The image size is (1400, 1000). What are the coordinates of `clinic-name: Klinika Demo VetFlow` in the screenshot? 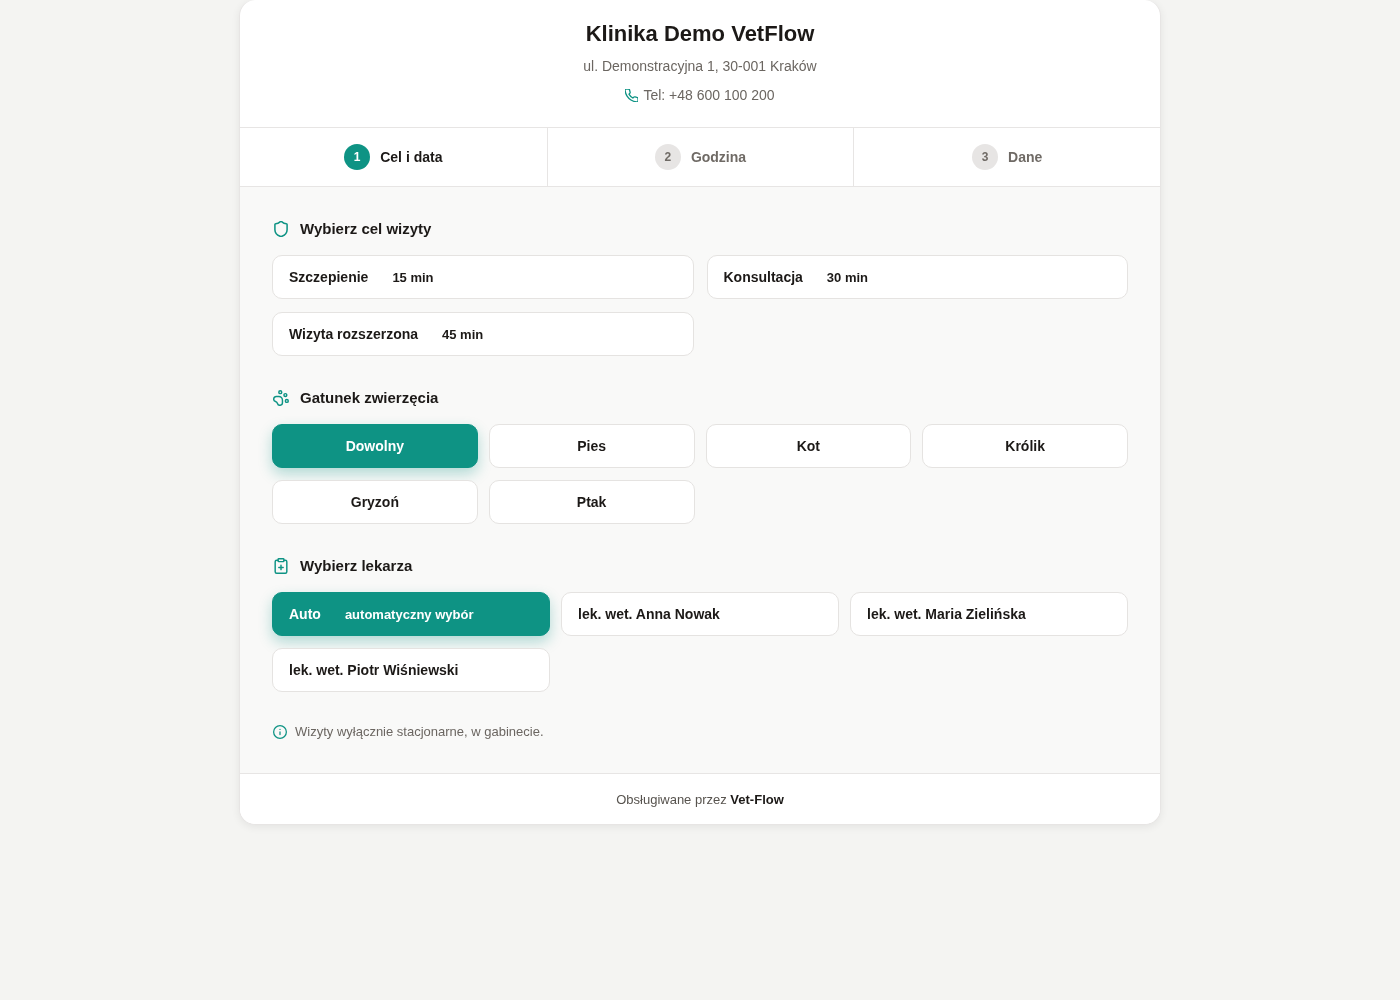 It's located at (700, 34).